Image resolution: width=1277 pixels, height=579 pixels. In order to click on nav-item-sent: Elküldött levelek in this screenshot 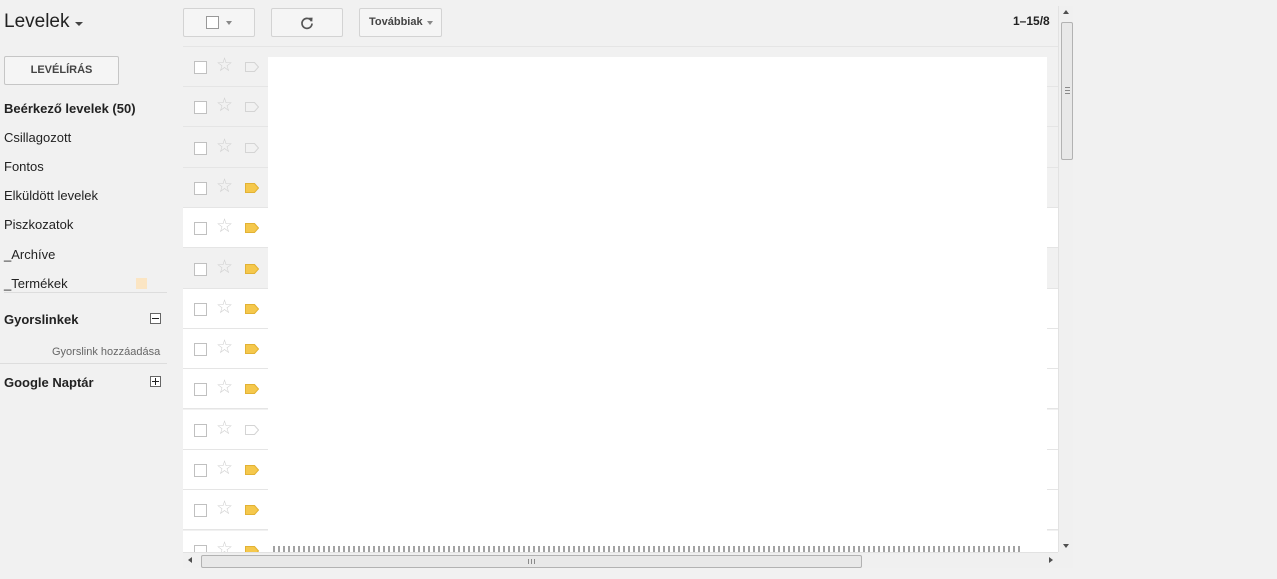, I will do `click(51, 195)`.